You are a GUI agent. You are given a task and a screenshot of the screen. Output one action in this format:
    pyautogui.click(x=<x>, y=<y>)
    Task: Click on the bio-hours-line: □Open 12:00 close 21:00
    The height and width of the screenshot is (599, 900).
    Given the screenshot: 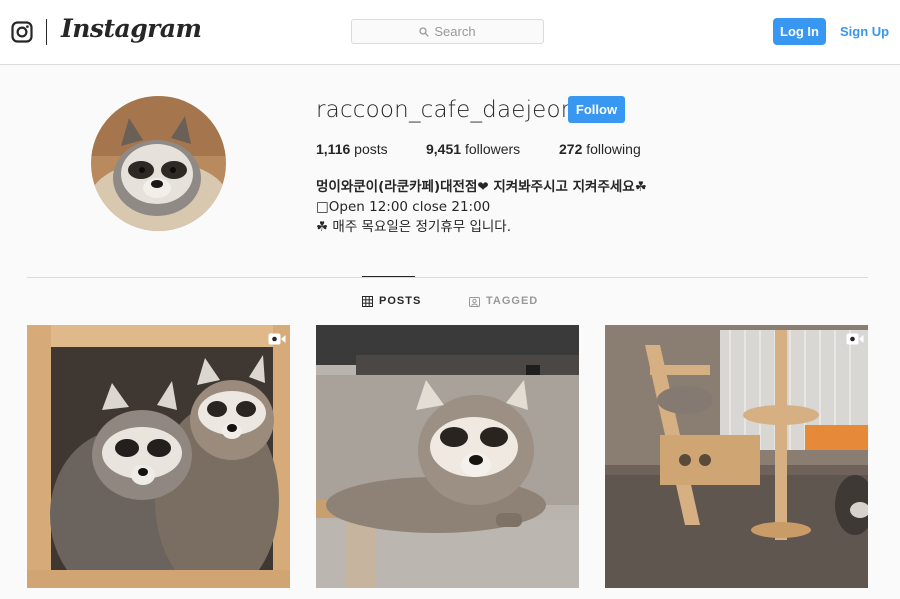 What is the action you would take?
    pyautogui.click(x=403, y=207)
    